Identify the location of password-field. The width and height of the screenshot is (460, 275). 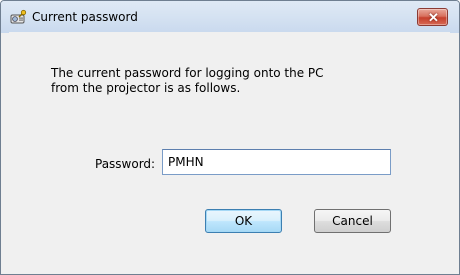
(276, 162).